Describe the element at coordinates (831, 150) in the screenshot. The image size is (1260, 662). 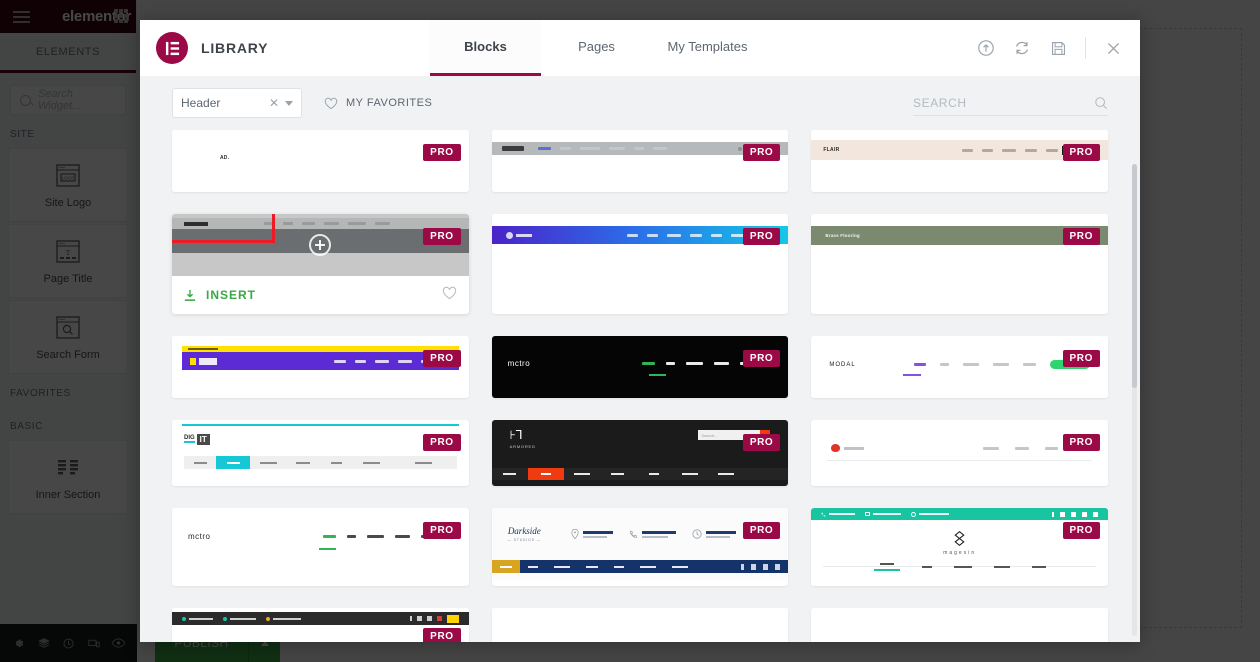
I see `template-brand: FLAIR` at that location.